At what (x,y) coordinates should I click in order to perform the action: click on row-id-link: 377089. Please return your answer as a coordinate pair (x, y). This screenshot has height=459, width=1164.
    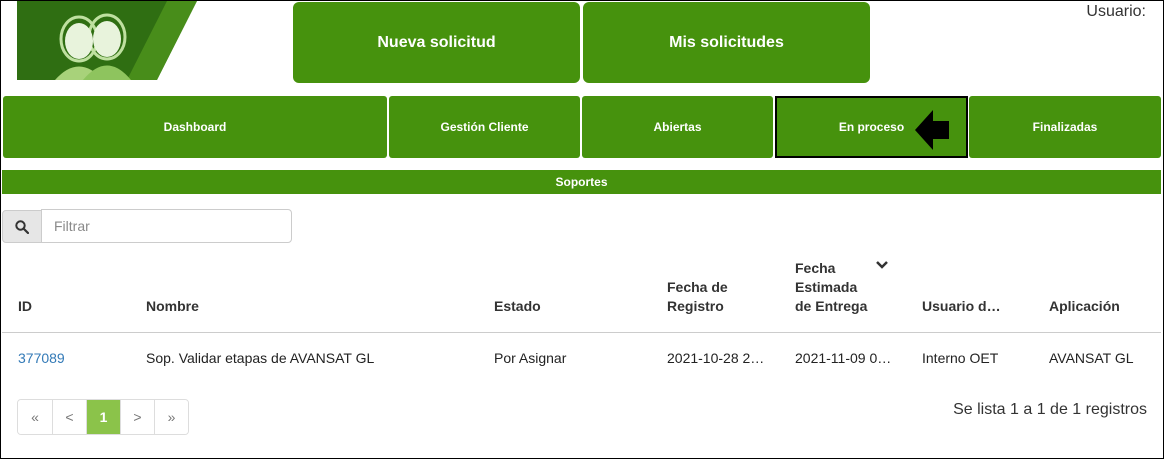
    Looking at the image, I should click on (41, 358).